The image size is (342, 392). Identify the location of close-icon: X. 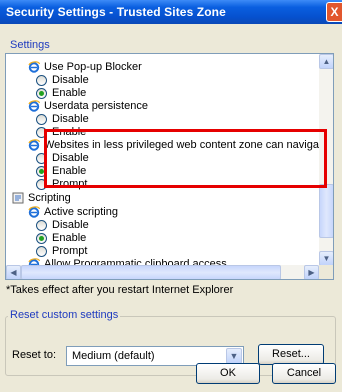
(334, 12).